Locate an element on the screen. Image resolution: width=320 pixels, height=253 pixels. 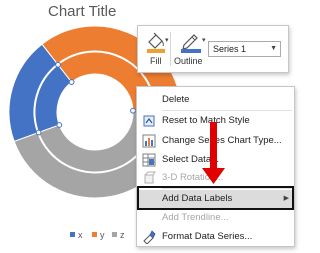
fill-label: Fill is located at coordinates (156, 61).